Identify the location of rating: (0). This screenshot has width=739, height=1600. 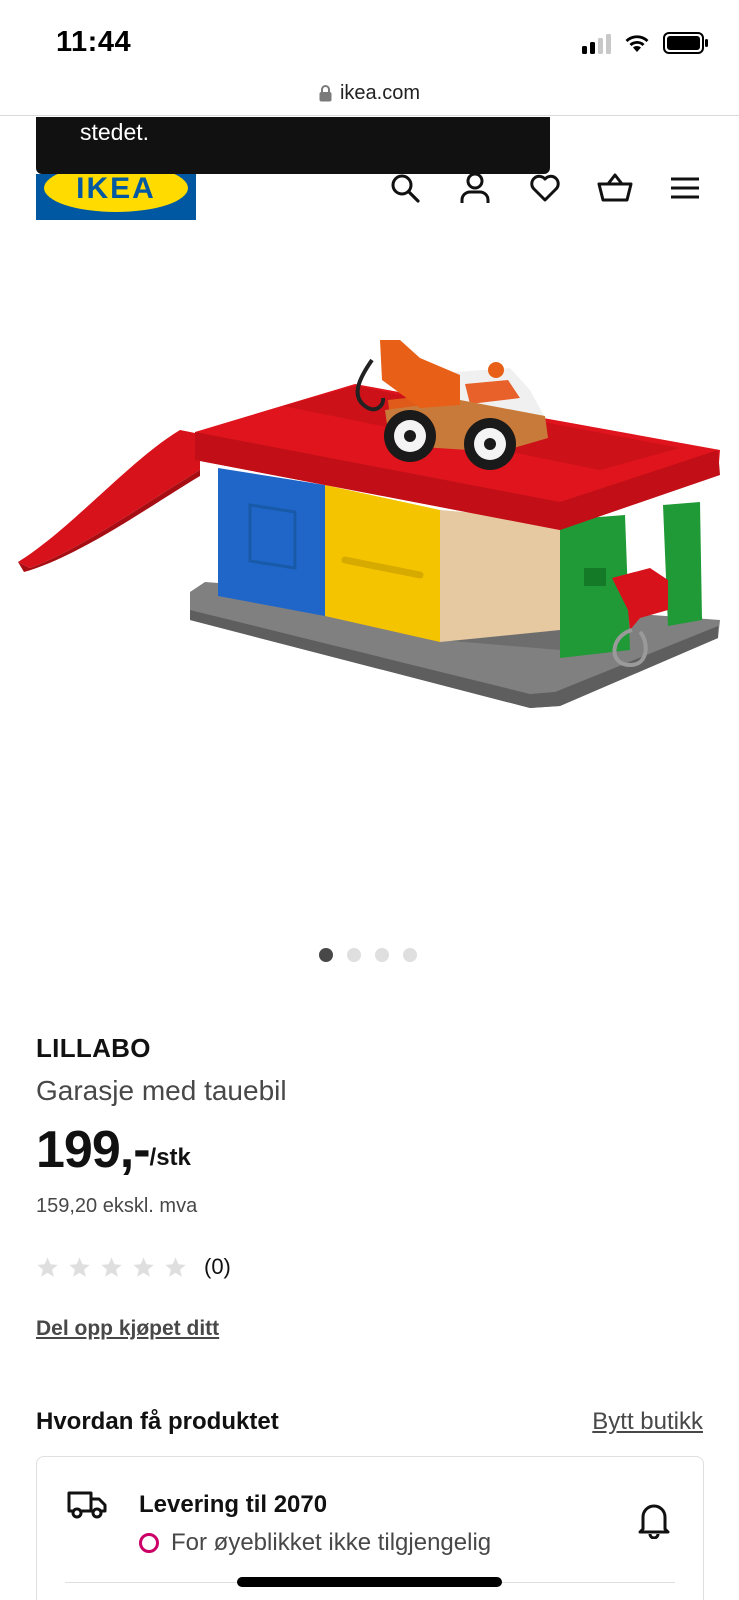
(133, 1267).